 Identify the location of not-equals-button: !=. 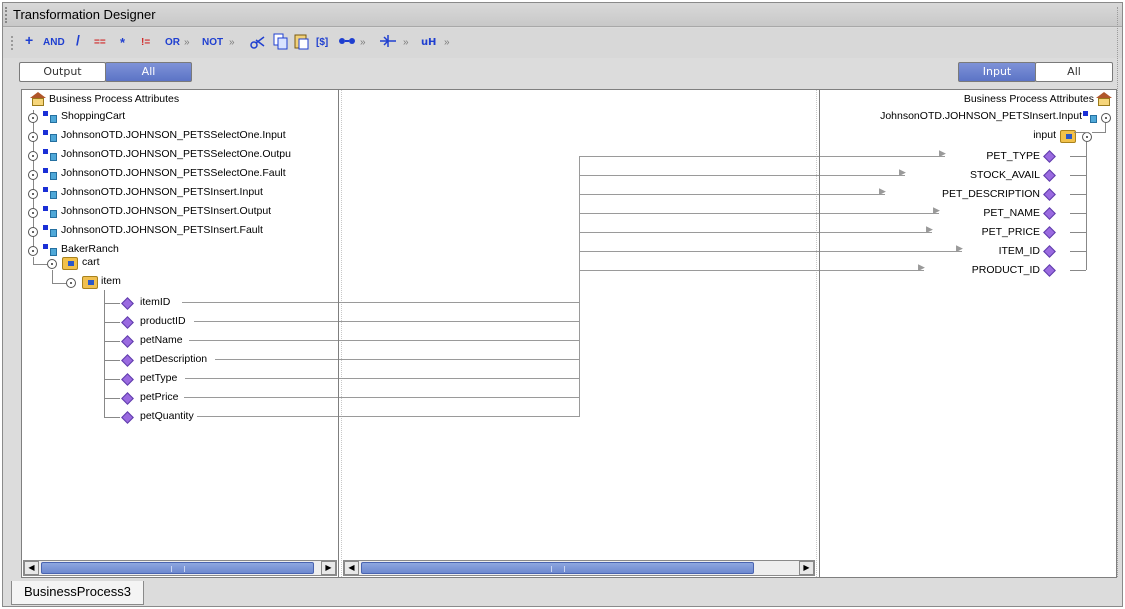
(145, 43).